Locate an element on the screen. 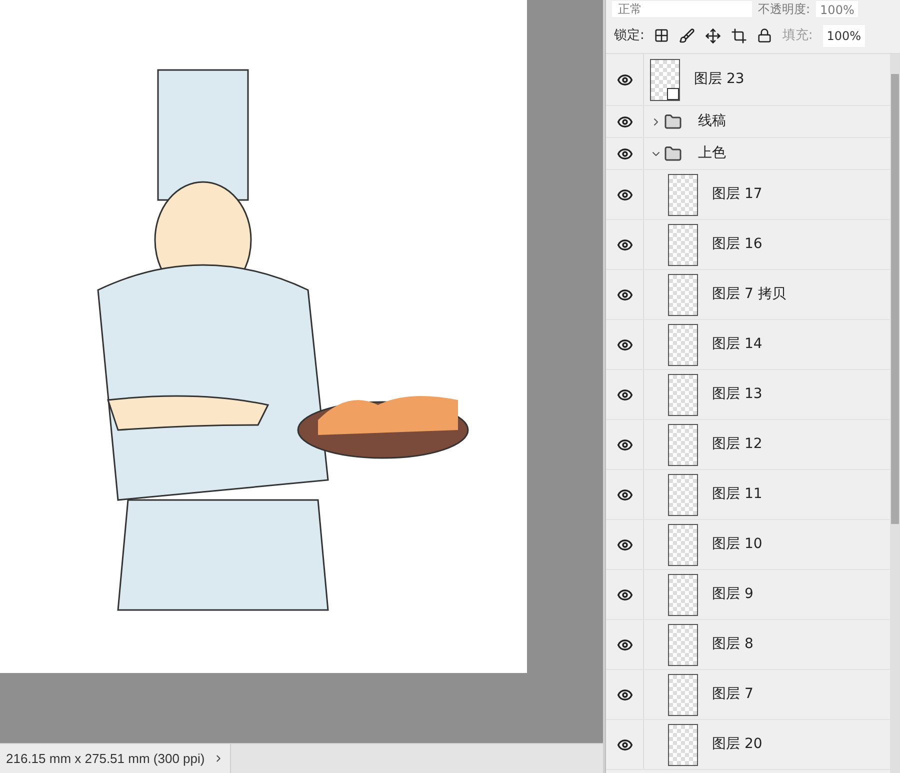 This screenshot has height=773, width=900. layer-name: 图层 9 is located at coordinates (733, 594).